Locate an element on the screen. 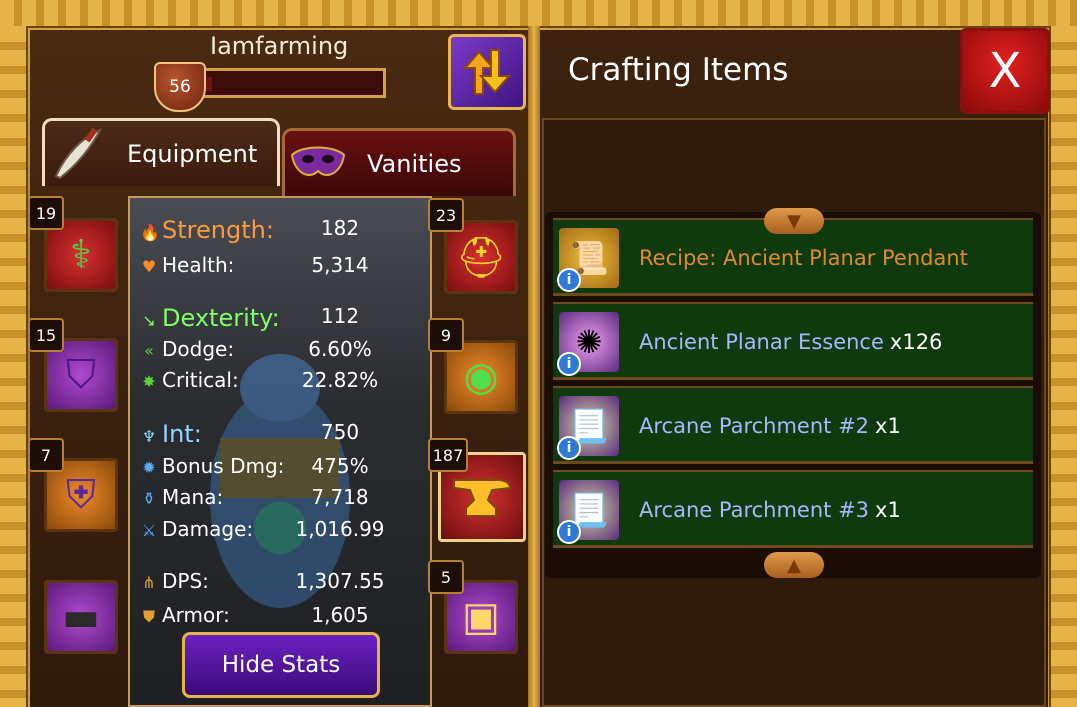  flame-icon: 🔥 is located at coordinates (150, 232).